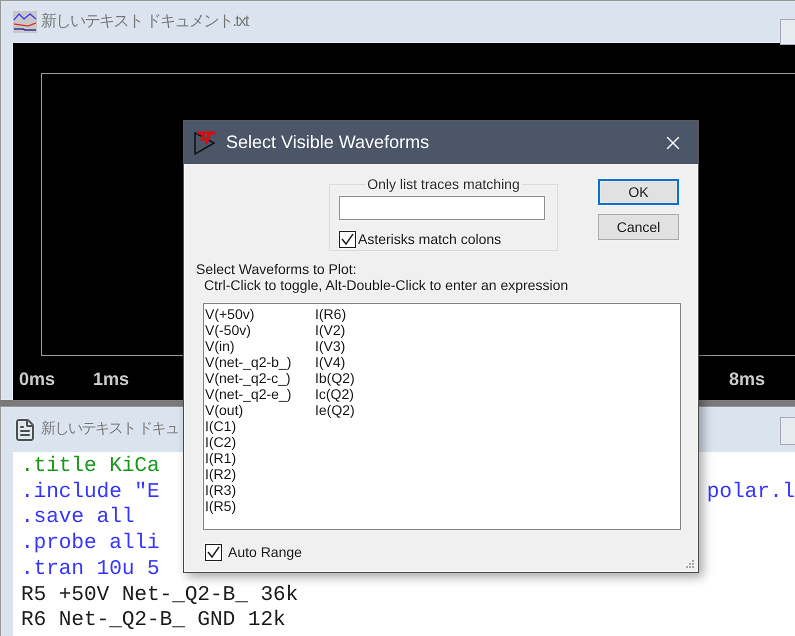 This screenshot has height=636, width=795. What do you see at coordinates (260, 362) in the screenshot?
I see `trace-item: V(net-_q2-b_)` at bounding box center [260, 362].